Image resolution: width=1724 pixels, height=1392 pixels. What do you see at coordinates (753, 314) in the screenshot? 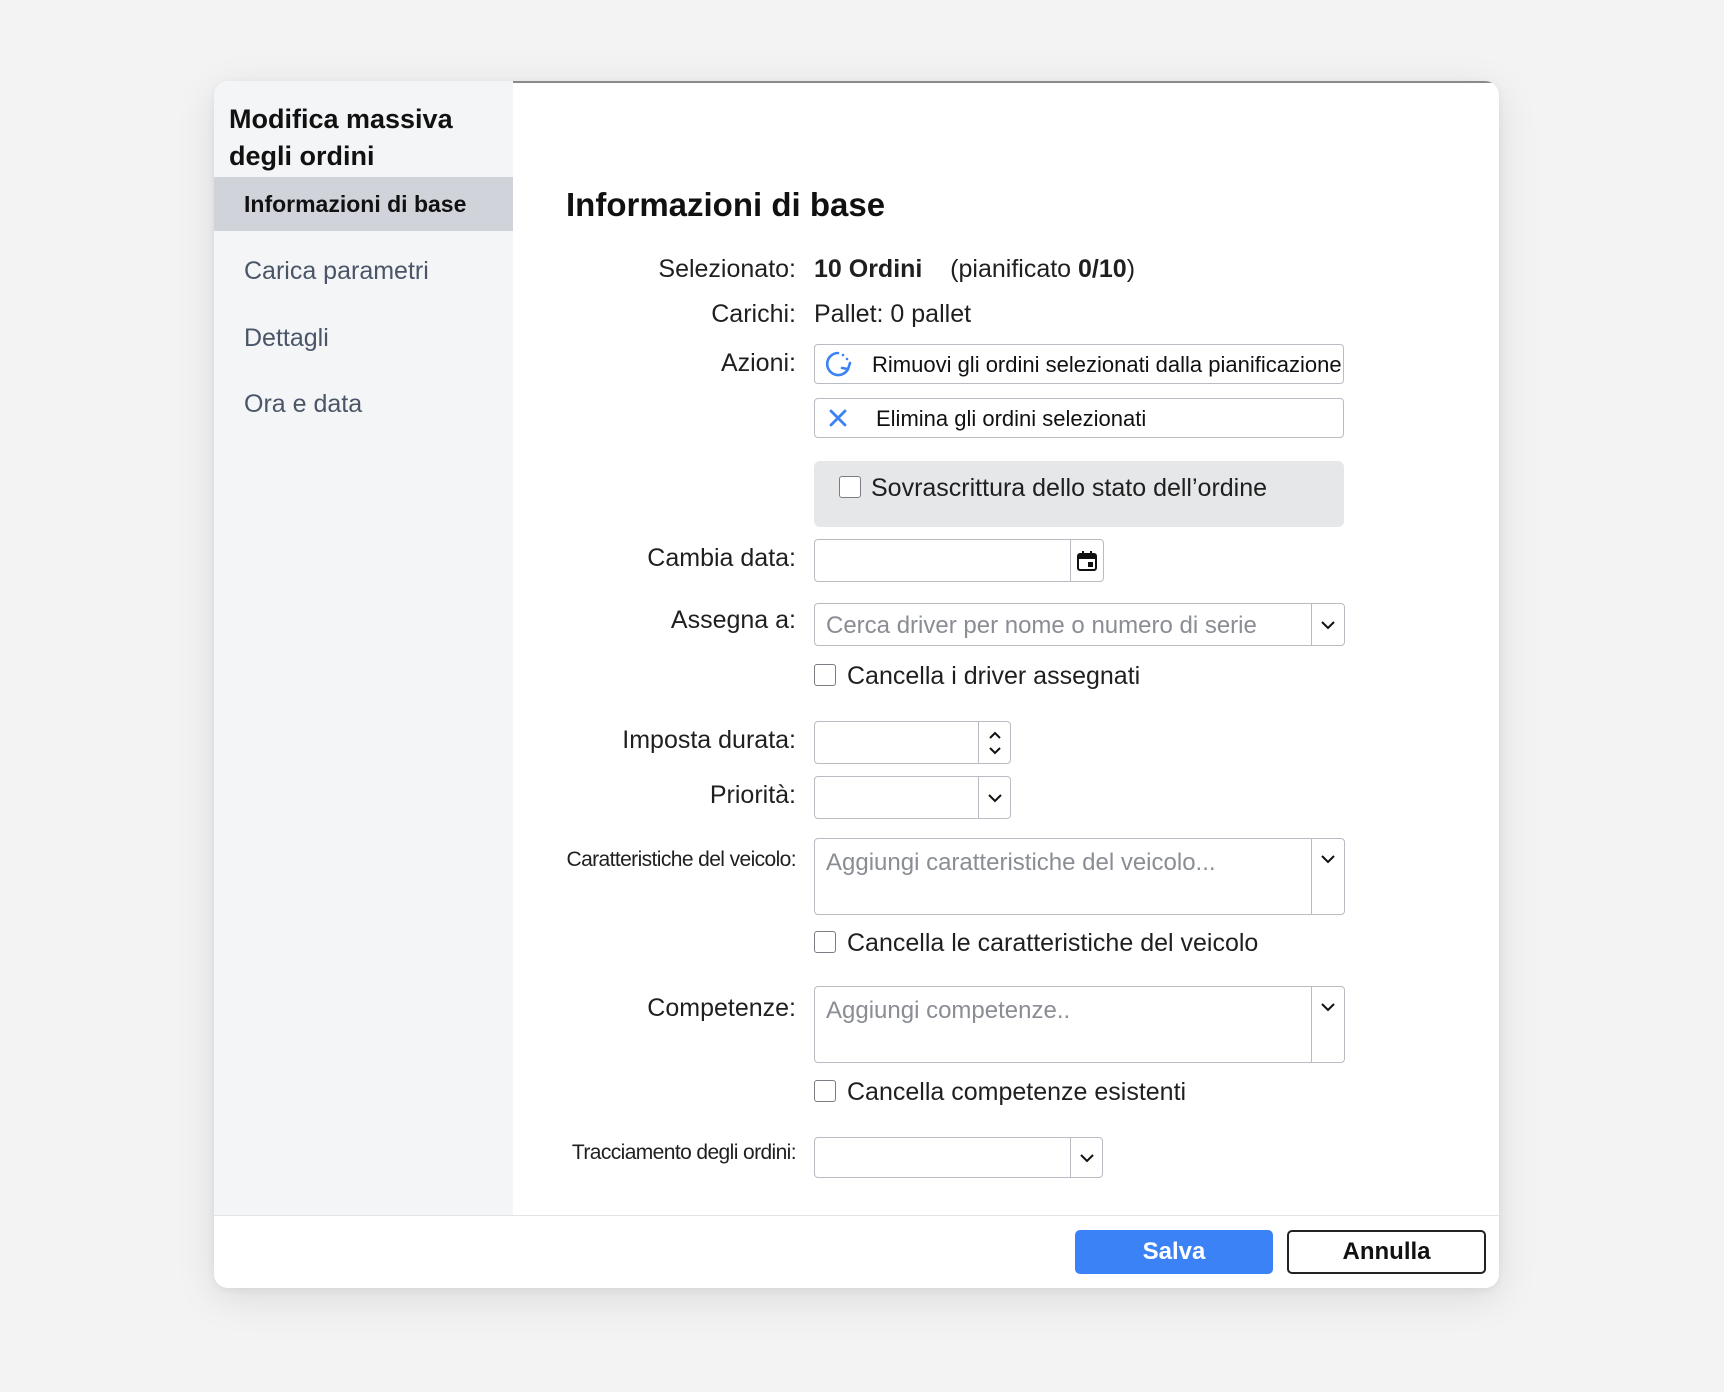
I see `loads-label: Carichi:` at bounding box center [753, 314].